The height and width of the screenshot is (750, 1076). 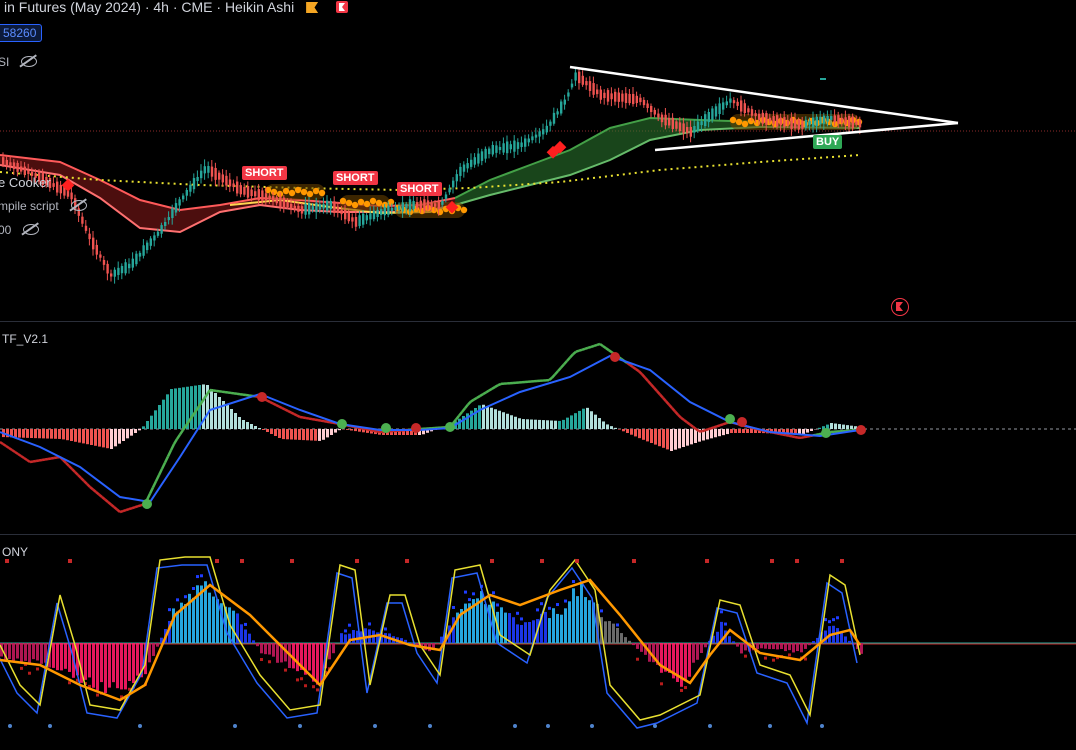 What do you see at coordinates (43, 206) in the screenshot?
I see `indicator-row-3: mpile script` at bounding box center [43, 206].